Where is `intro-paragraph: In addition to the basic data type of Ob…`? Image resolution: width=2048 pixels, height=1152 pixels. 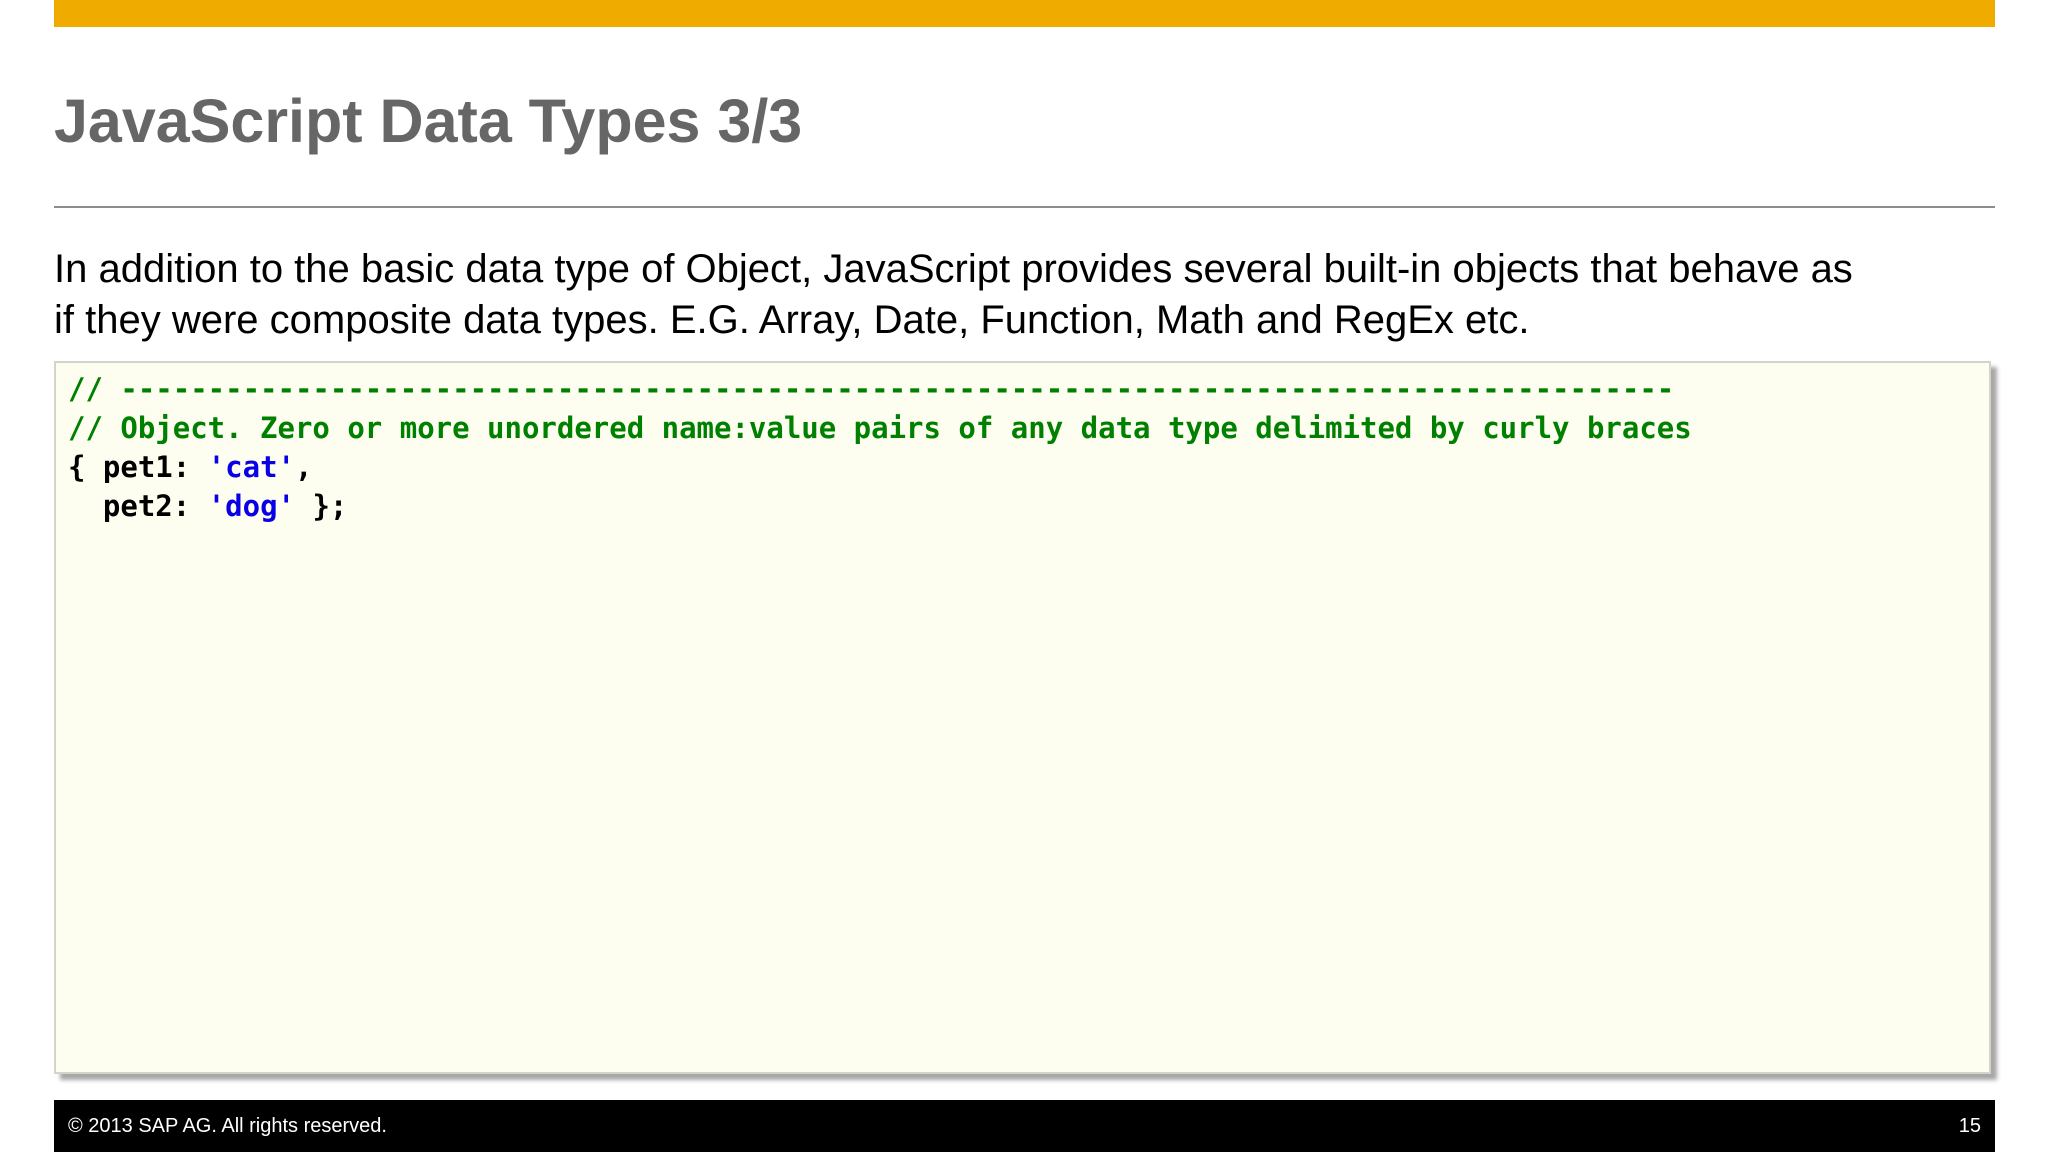
intro-paragraph: In addition to the basic data type of Ob… is located at coordinates (1024, 295).